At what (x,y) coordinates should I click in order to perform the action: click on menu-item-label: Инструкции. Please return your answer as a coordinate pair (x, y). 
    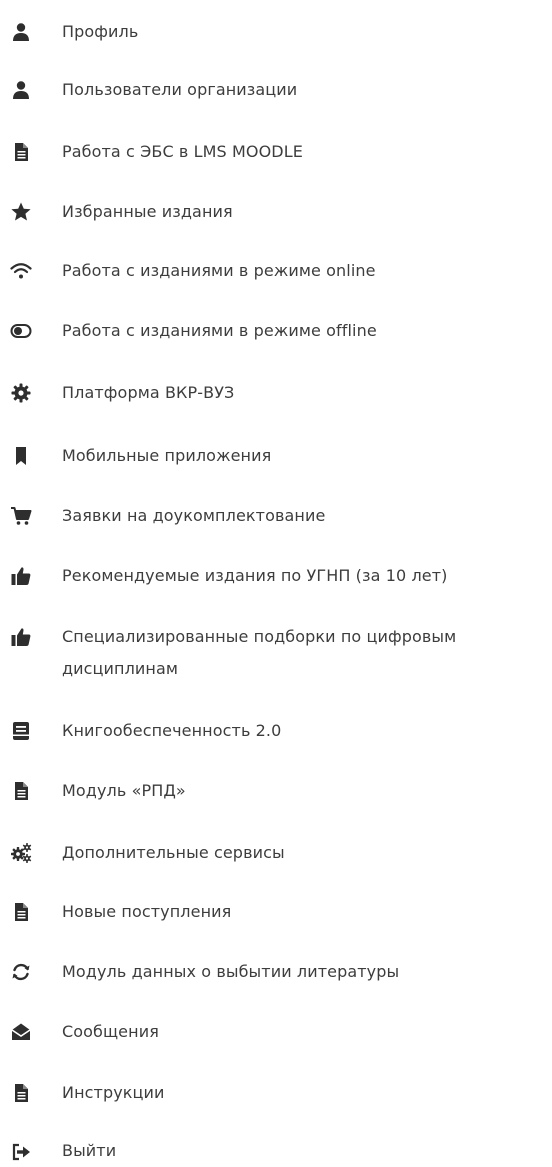
    Looking at the image, I should click on (113, 1092).